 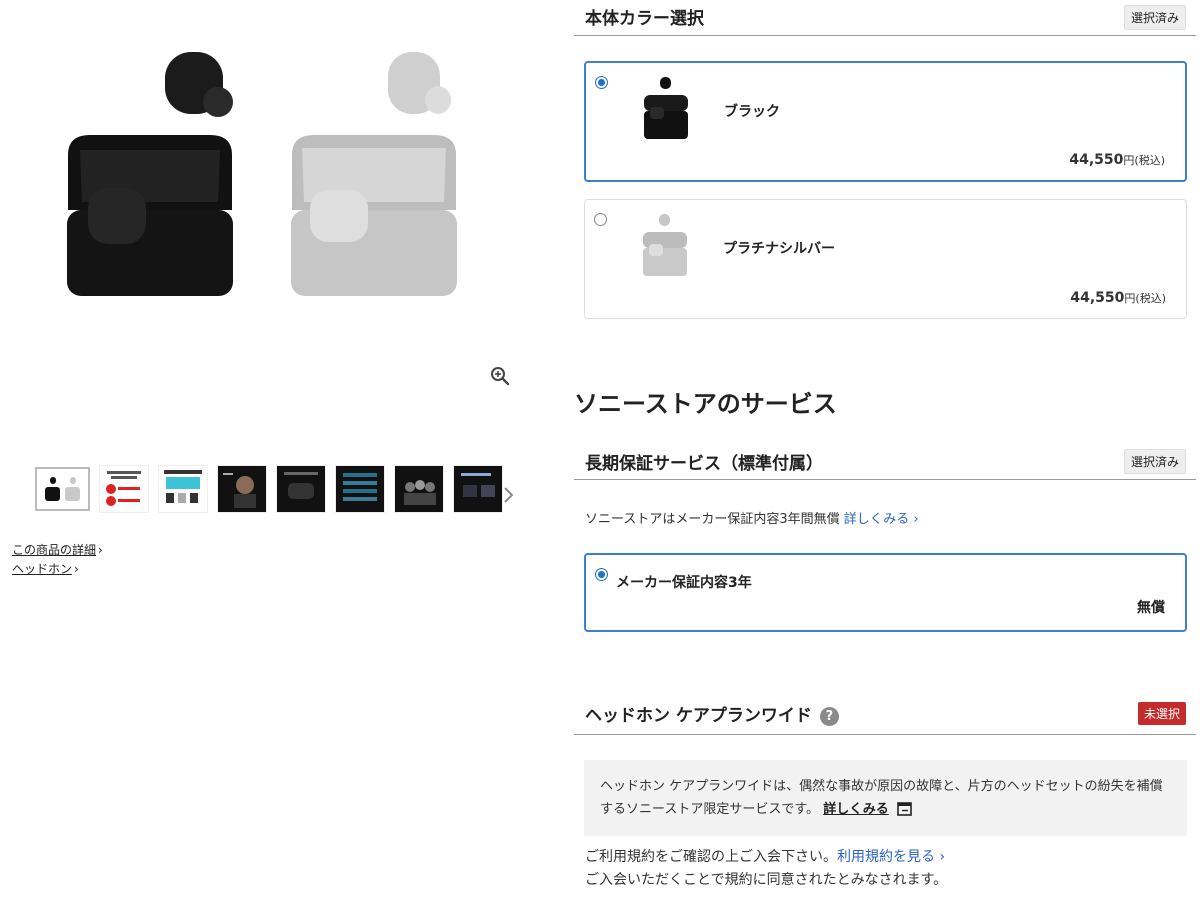 I want to click on terms-link: 利用規約を見る ›, so click(x=891, y=857).